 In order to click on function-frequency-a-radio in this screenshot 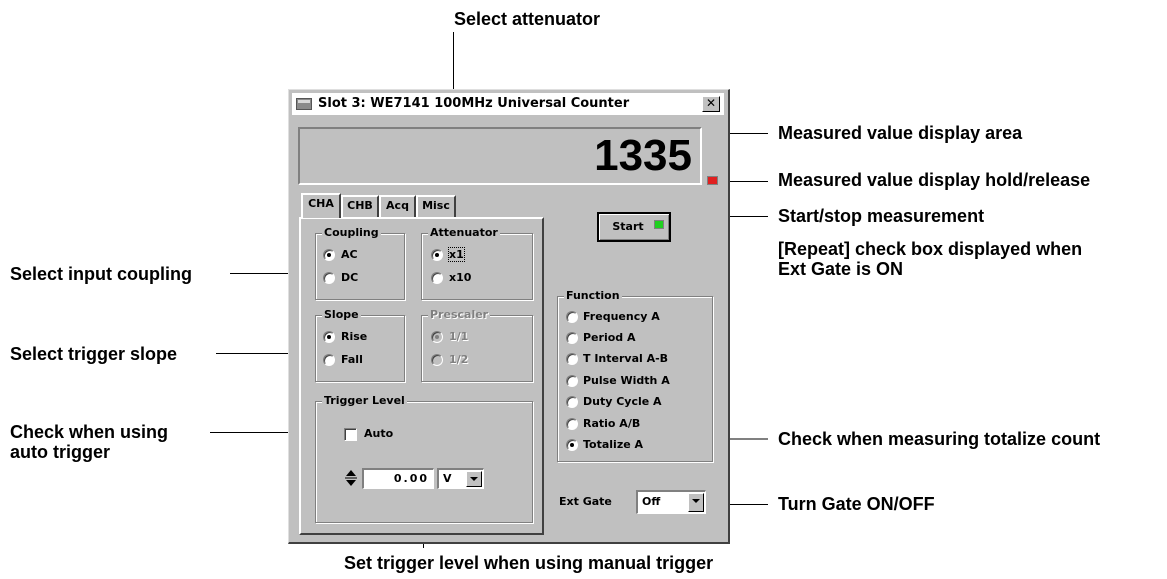, I will do `click(572, 317)`.